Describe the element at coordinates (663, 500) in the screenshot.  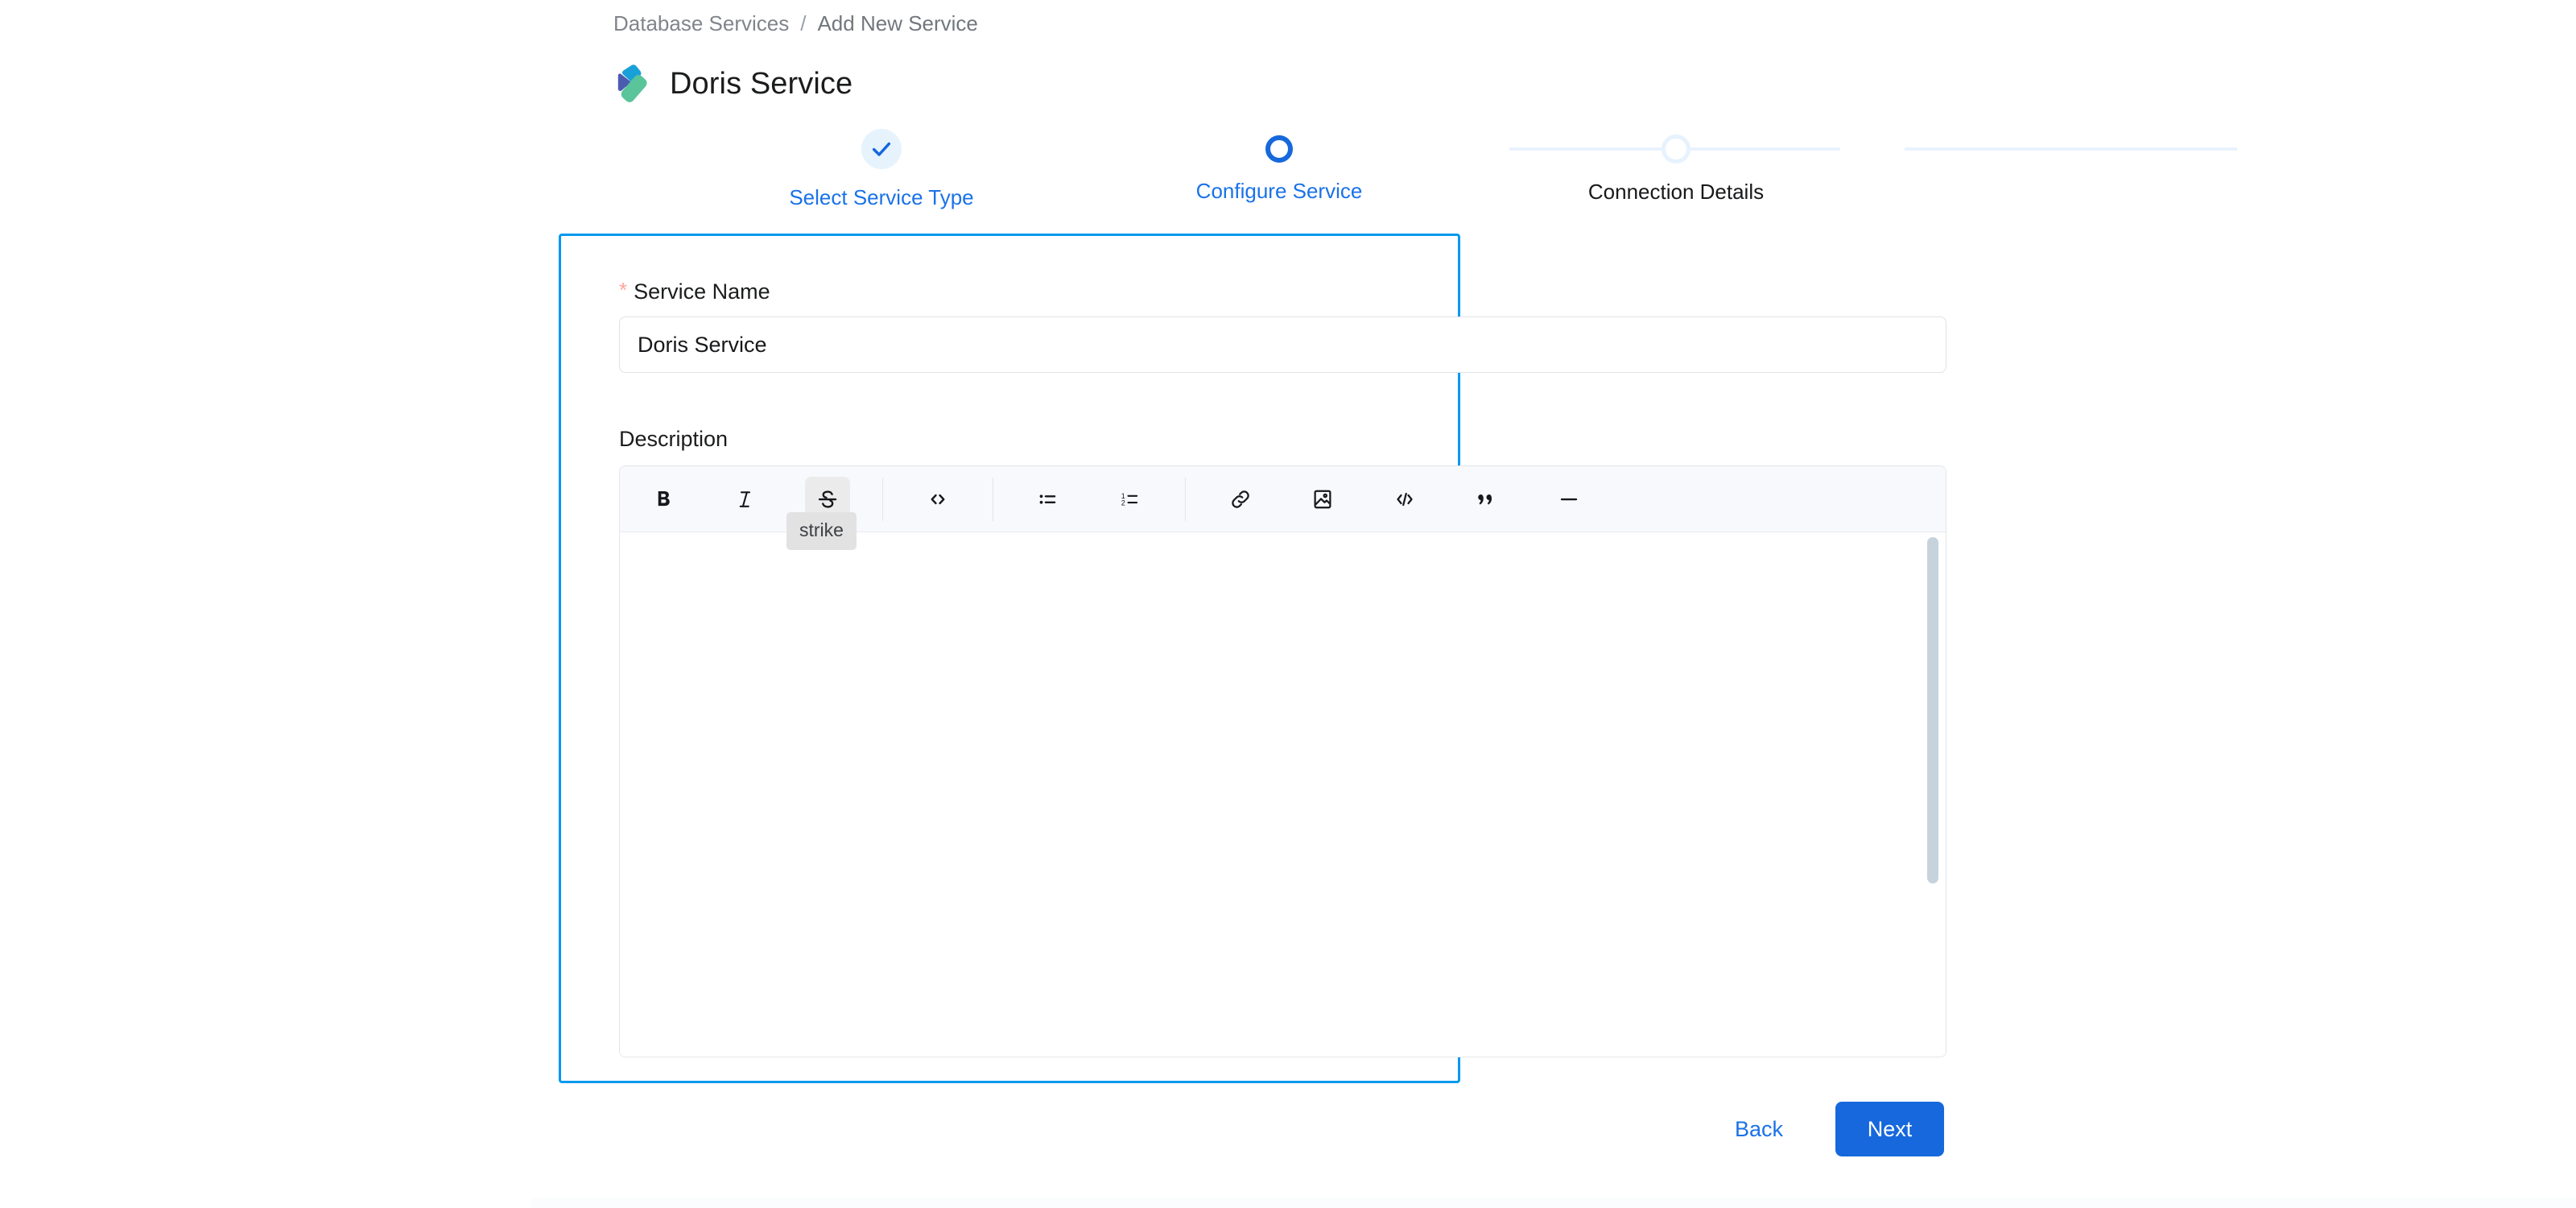
I see `bold-button` at that location.